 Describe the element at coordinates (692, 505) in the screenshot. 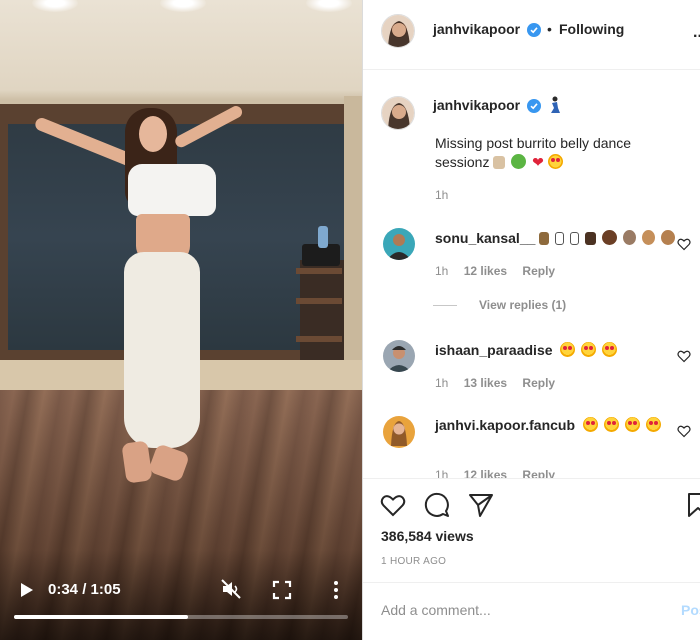

I see `save-bookmark-icon` at that location.